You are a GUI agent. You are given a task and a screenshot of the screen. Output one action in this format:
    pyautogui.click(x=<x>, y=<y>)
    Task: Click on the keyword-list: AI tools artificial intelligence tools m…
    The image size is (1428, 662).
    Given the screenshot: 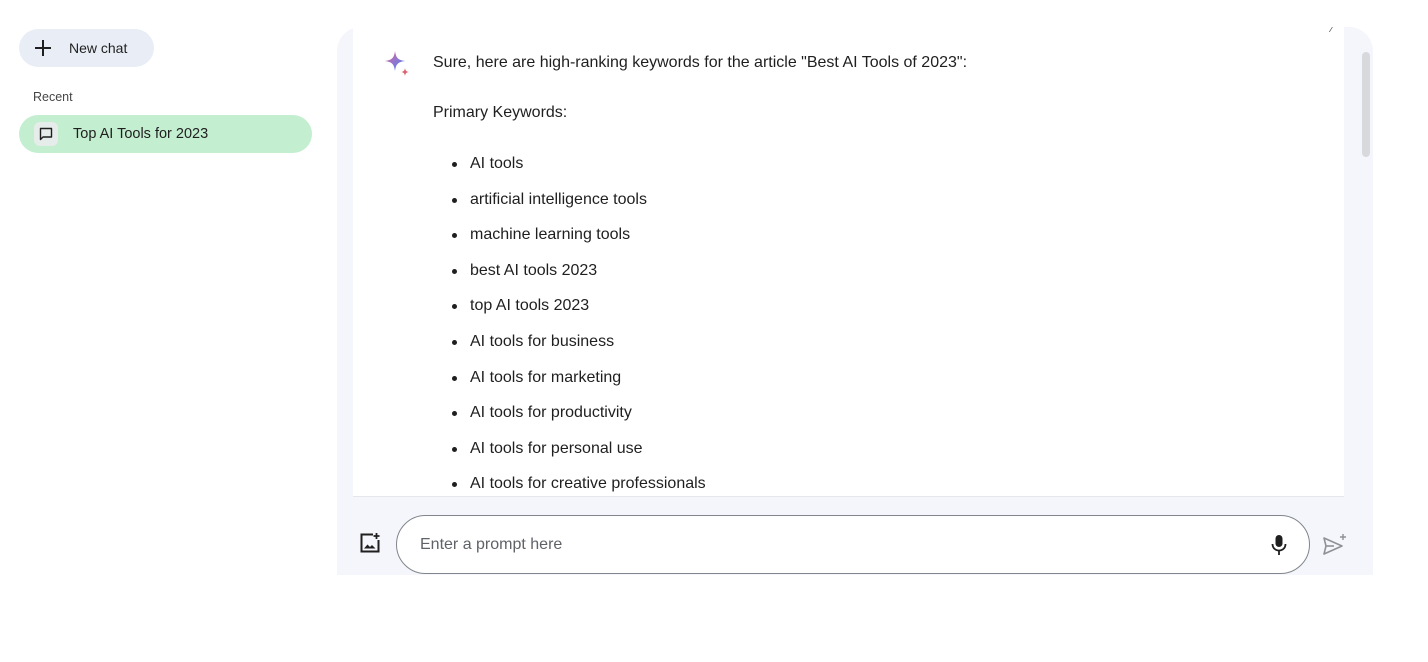 What is the action you would take?
    pyautogui.click(x=569, y=321)
    